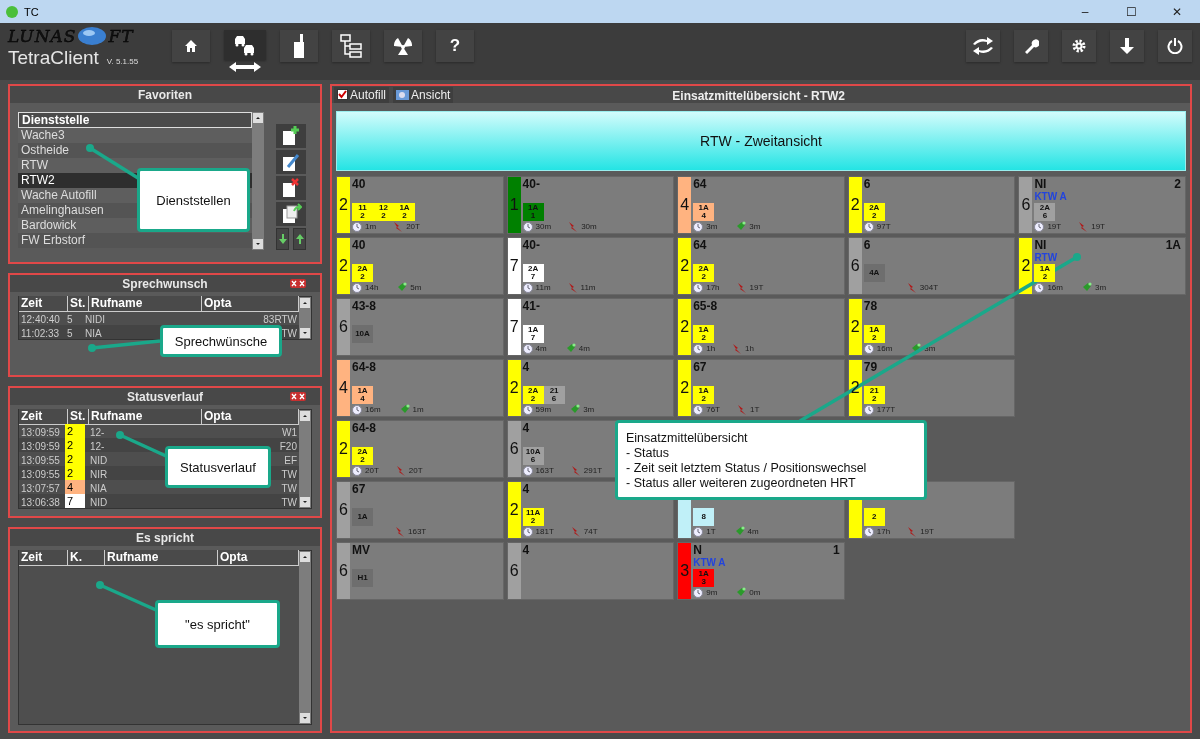 The width and height of the screenshot is (1200, 739). What do you see at coordinates (418, 409) in the screenshot?
I see `position-time: 1m` at bounding box center [418, 409].